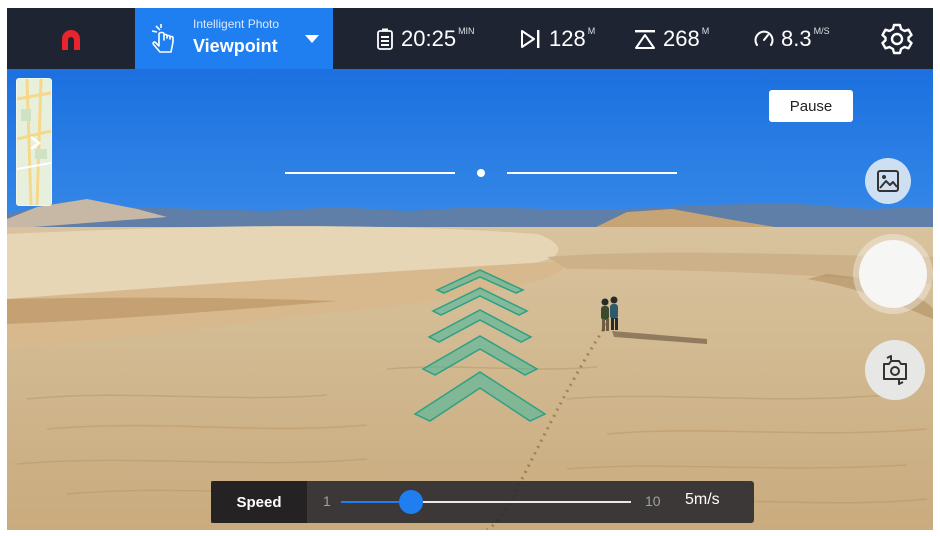 The image size is (940, 536). I want to click on gear-icon, so click(897, 39).